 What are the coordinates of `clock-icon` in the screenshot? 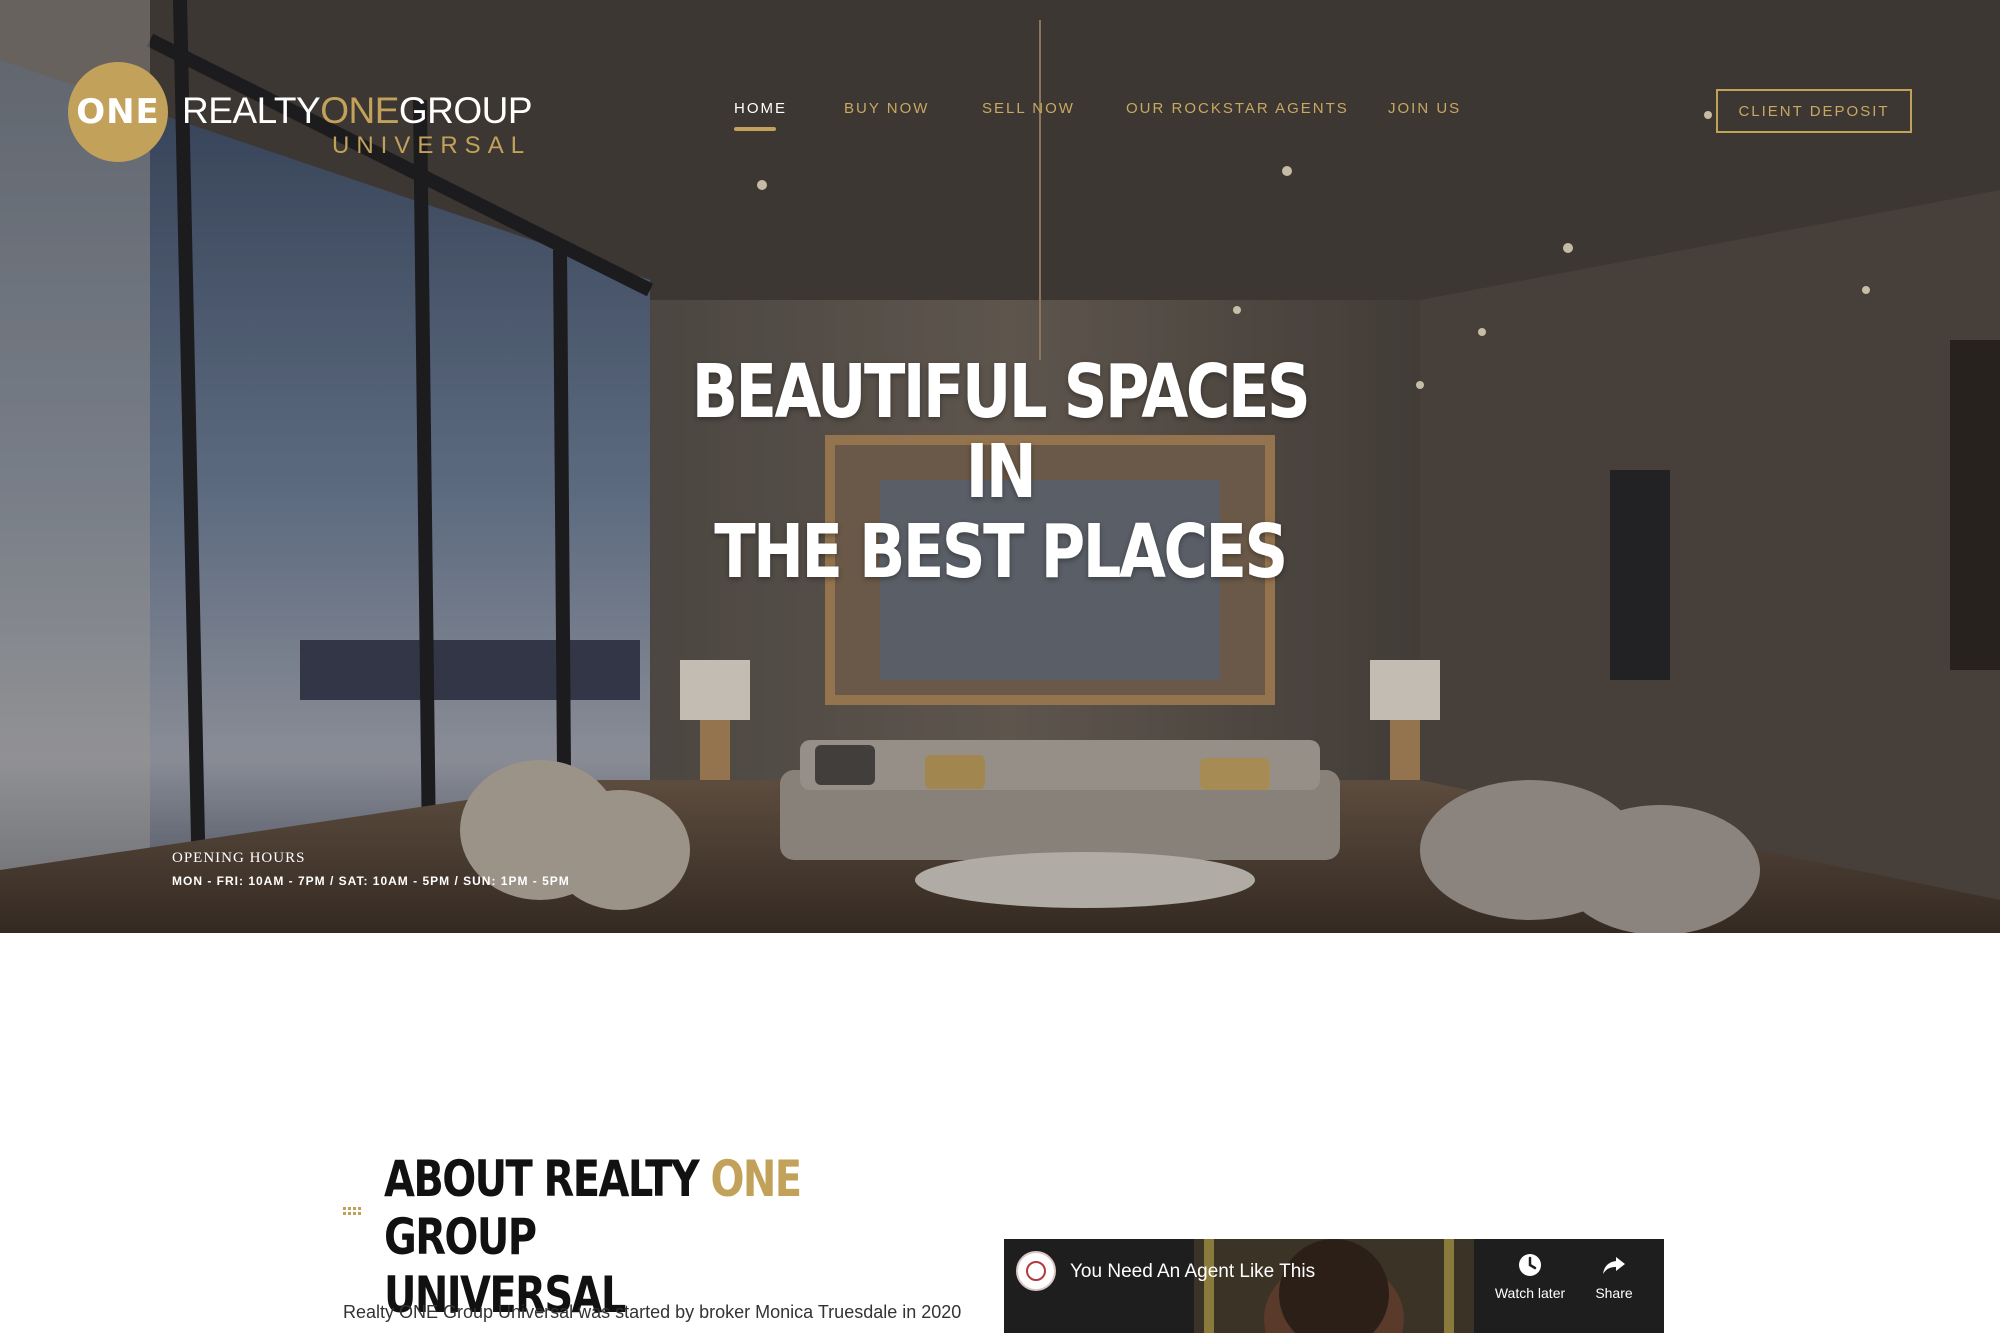 It's located at (1530, 1265).